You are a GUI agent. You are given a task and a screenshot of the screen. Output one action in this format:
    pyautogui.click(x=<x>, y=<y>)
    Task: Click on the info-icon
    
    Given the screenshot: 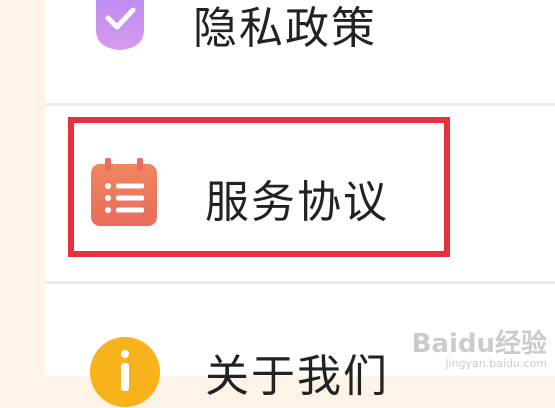 What is the action you would take?
    pyautogui.click(x=125, y=372)
    